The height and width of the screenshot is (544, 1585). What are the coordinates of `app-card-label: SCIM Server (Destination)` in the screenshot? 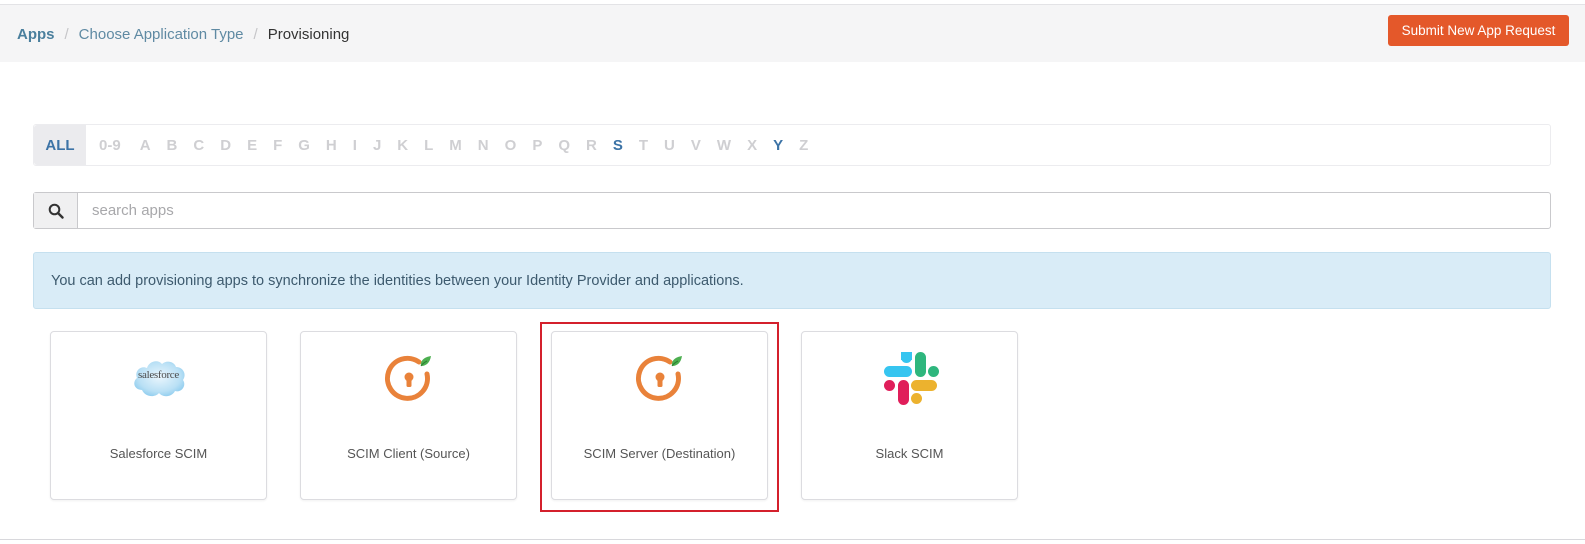 It's located at (659, 453).